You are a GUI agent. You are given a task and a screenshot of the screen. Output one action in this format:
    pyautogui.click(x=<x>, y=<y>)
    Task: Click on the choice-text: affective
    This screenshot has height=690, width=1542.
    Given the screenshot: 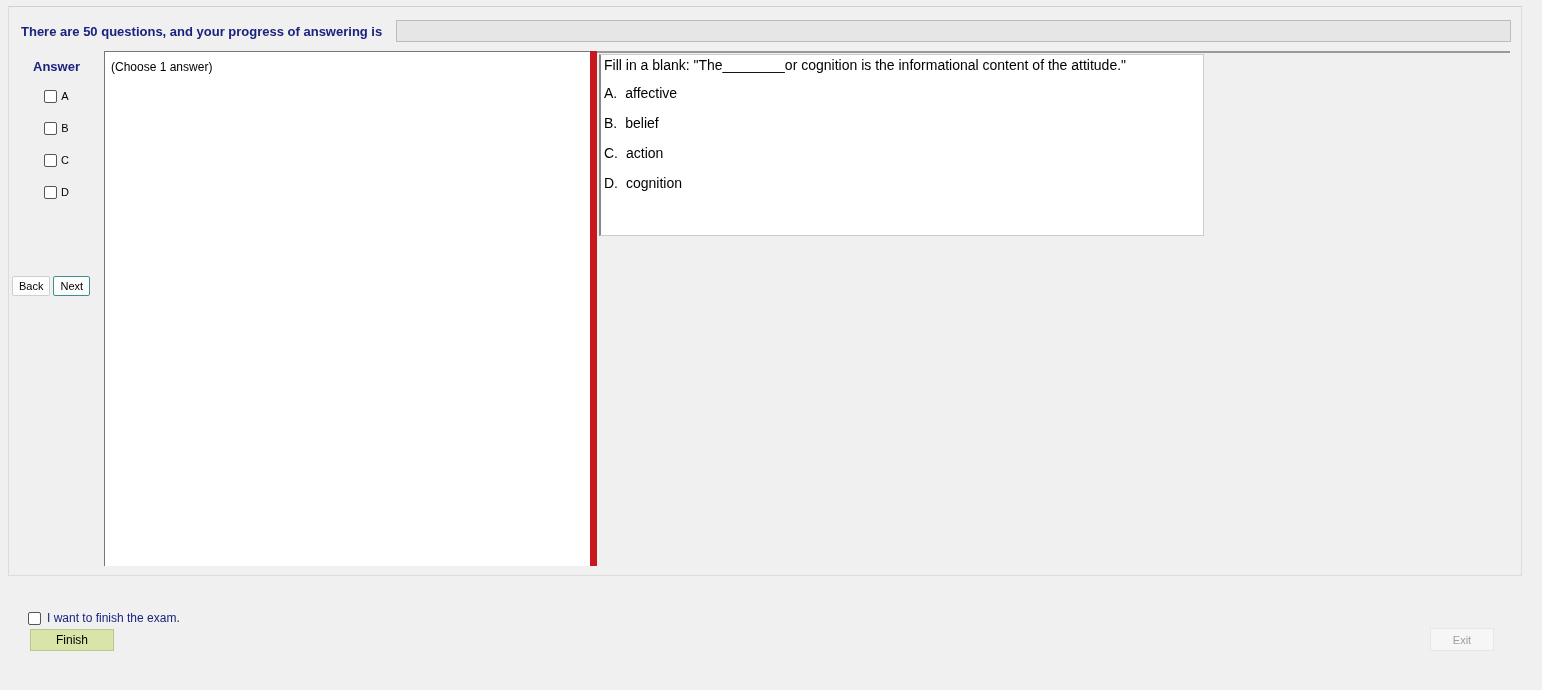 What is the action you would take?
    pyautogui.click(x=651, y=93)
    